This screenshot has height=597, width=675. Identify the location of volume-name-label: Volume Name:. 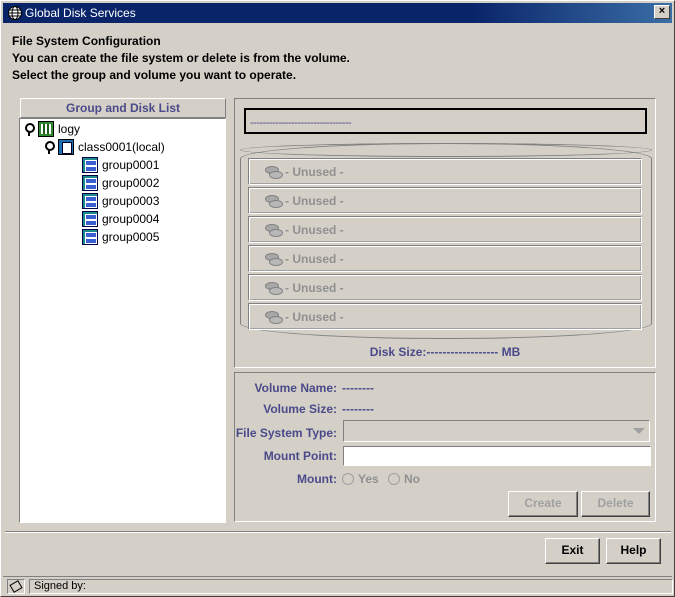
(295, 388).